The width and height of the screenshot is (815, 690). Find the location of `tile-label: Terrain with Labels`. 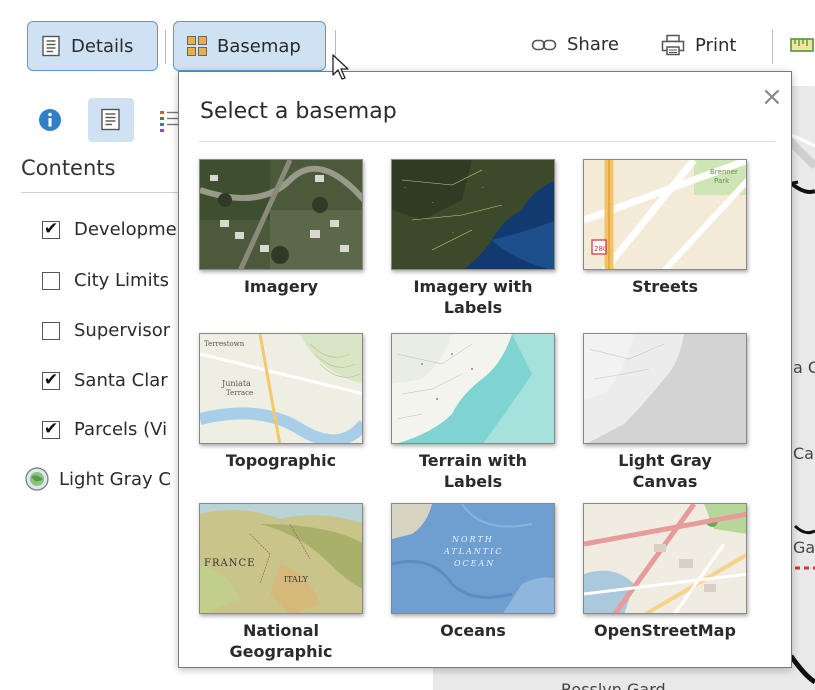

tile-label: Terrain with Labels is located at coordinates (473, 471).